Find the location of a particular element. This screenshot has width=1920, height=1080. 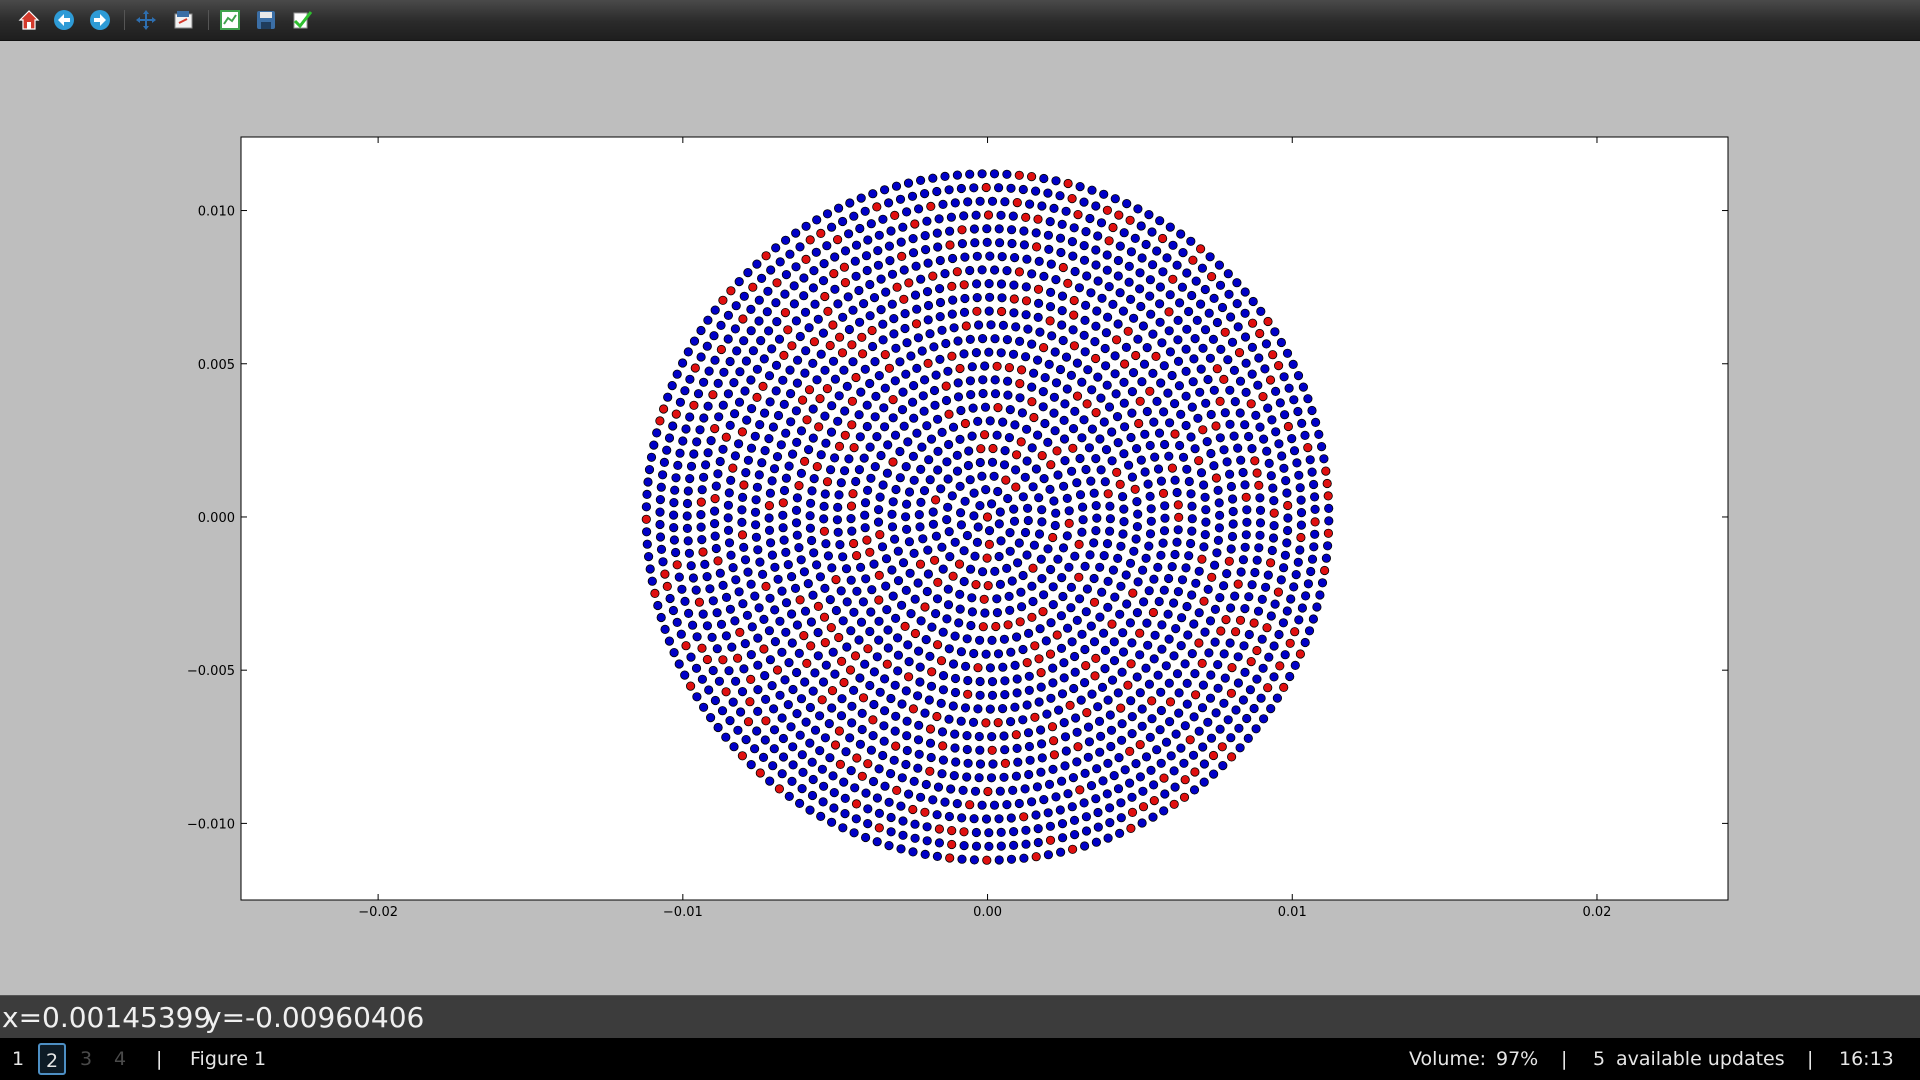

home-button is located at coordinates (29, 20).